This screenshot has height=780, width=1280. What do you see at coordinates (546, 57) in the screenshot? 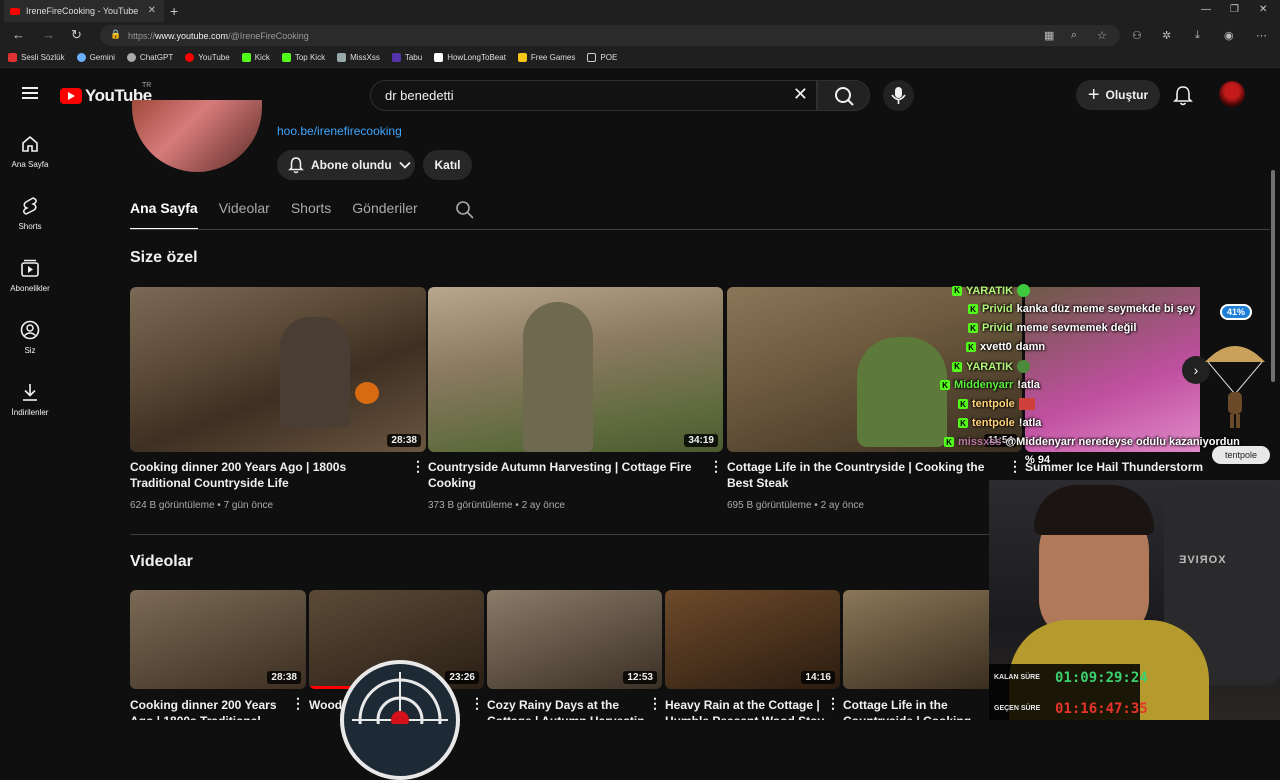
I see `bookmark: Free Games` at bounding box center [546, 57].